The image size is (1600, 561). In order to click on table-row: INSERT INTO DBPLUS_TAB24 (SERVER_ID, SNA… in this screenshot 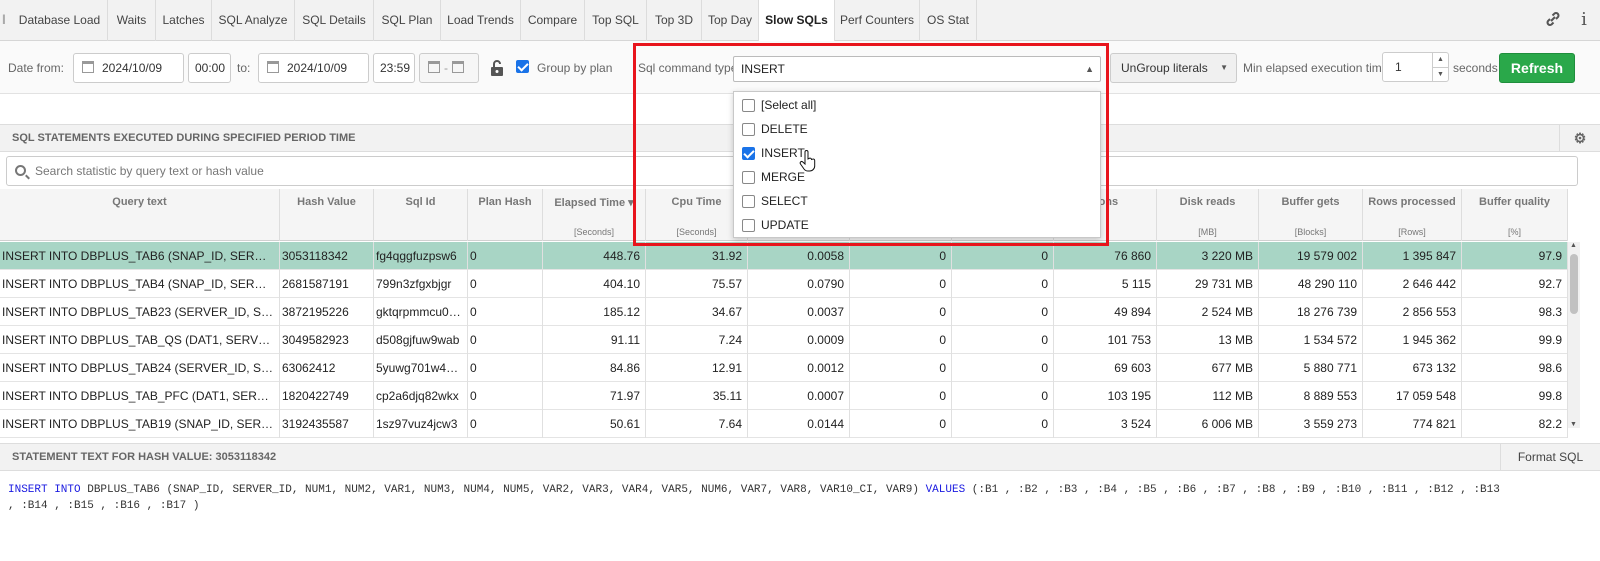, I will do `click(784, 368)`.